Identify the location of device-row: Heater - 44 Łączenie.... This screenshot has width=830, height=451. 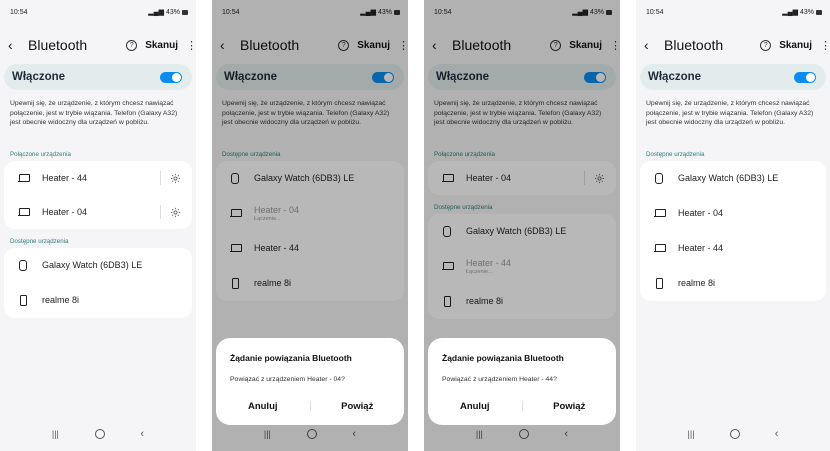
(522, 266).